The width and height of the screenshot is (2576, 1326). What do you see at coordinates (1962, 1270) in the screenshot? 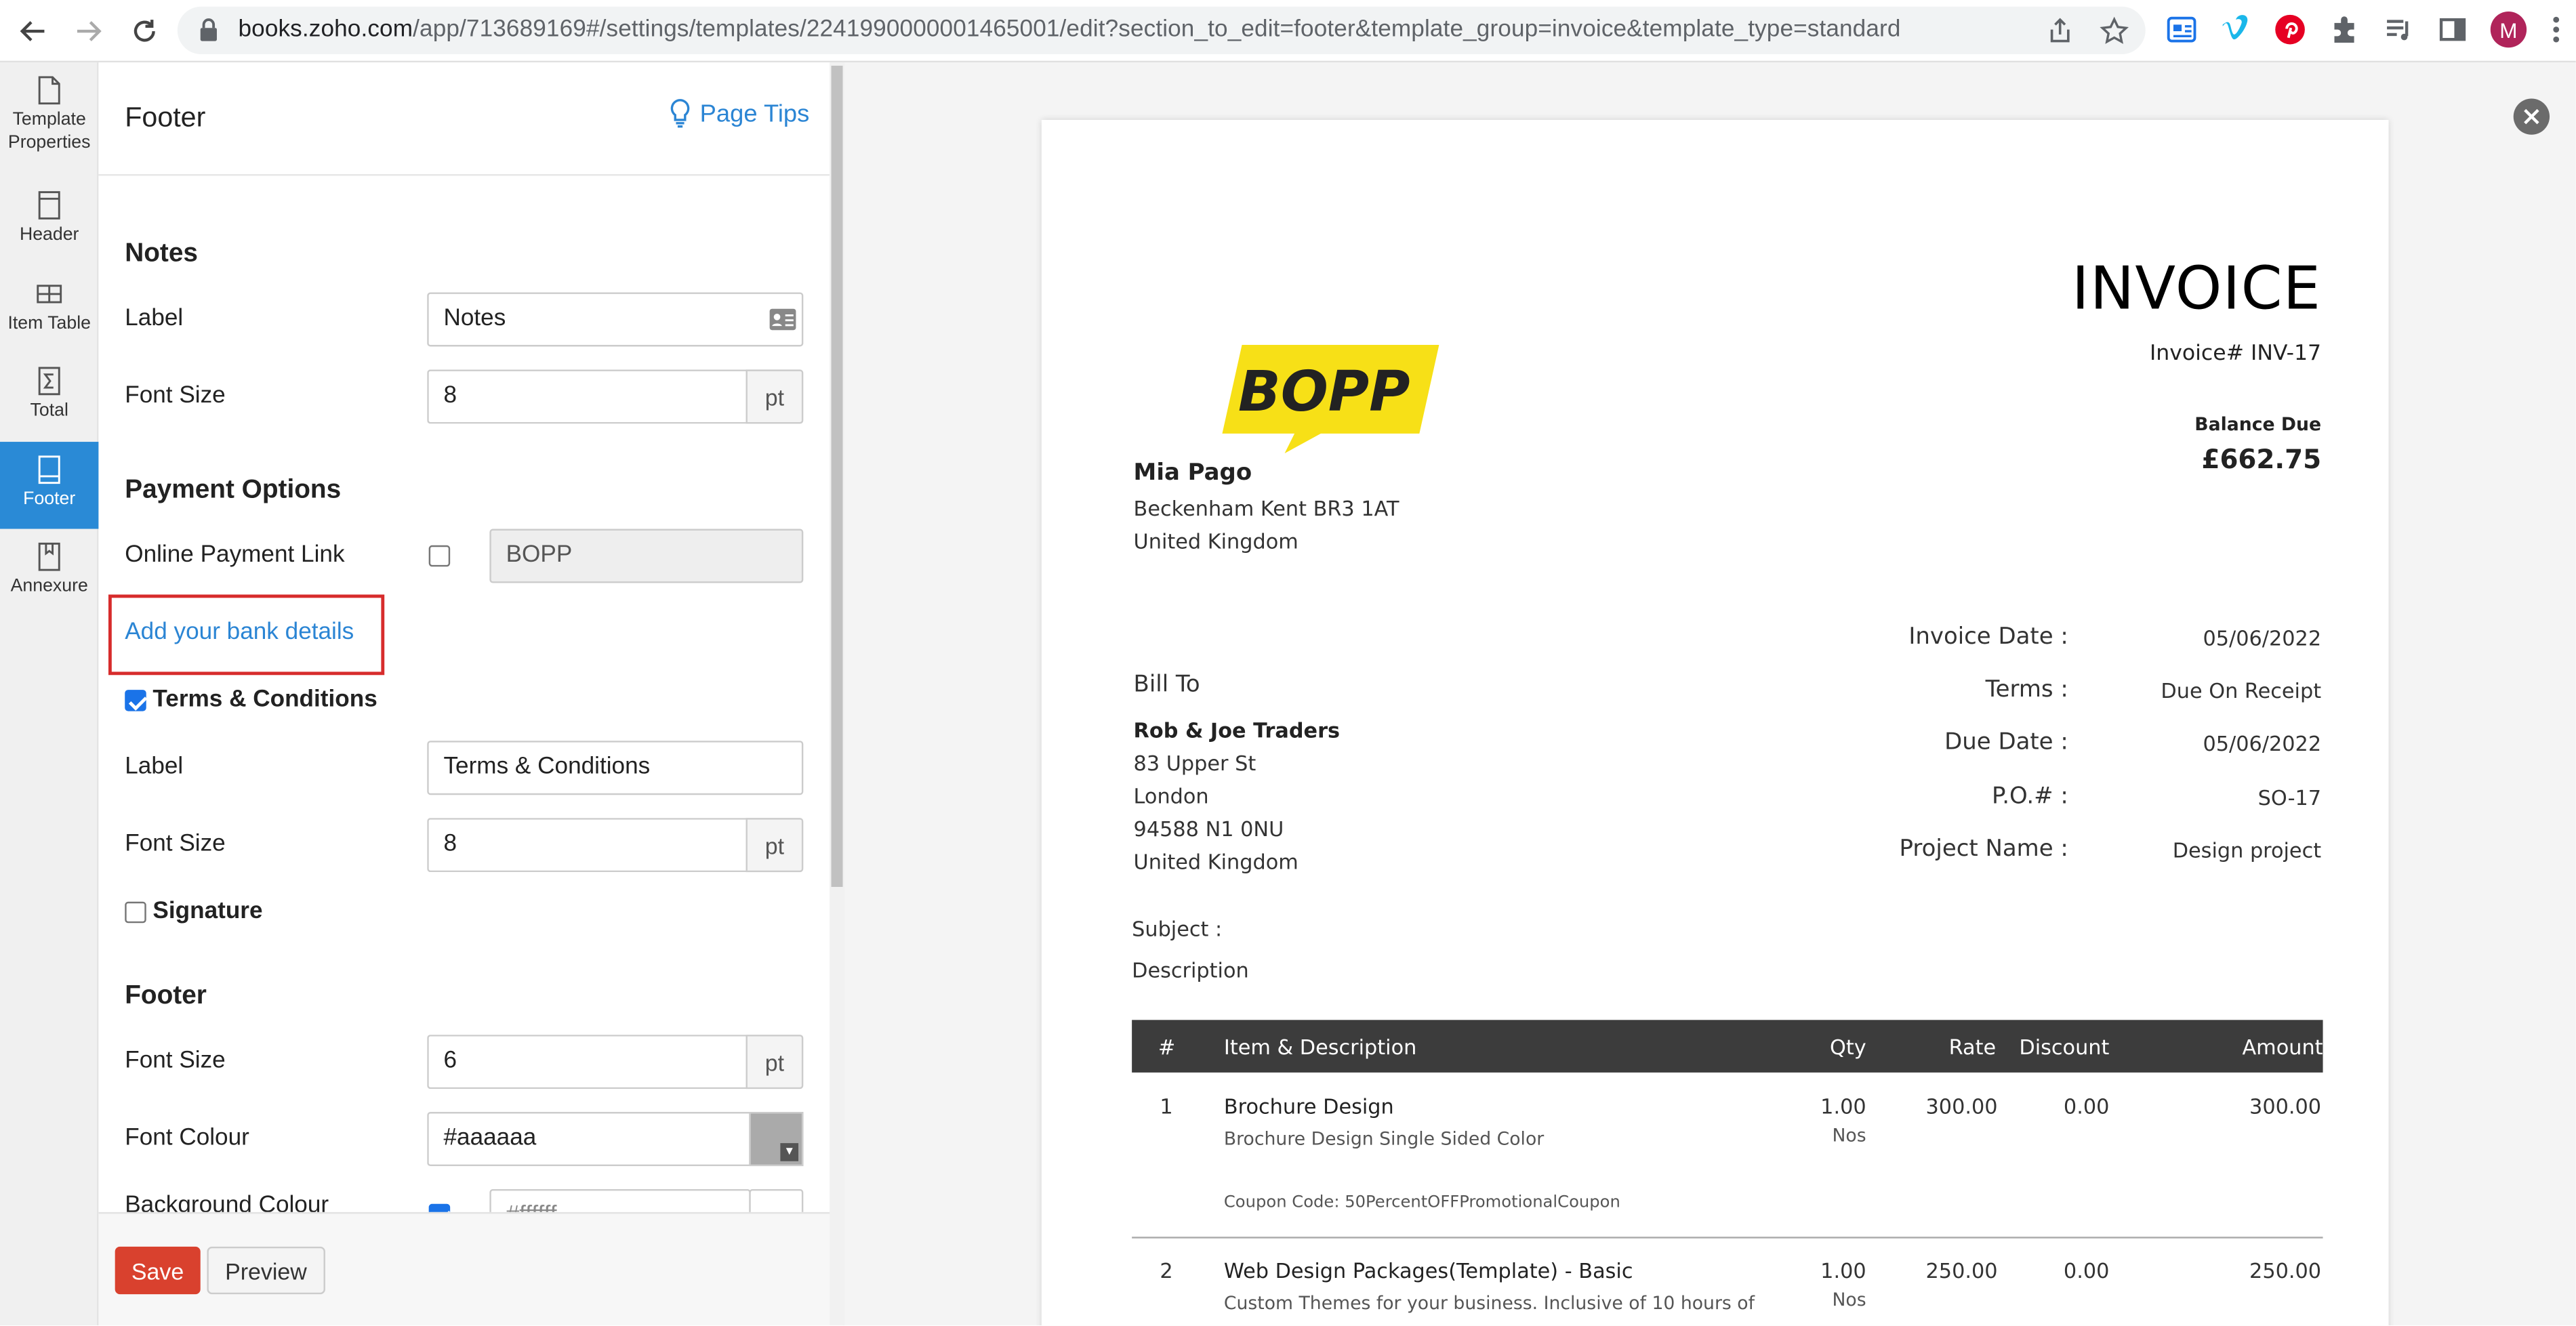
I see `row-rate: 250.00` at bounding box center [1962, 1270].